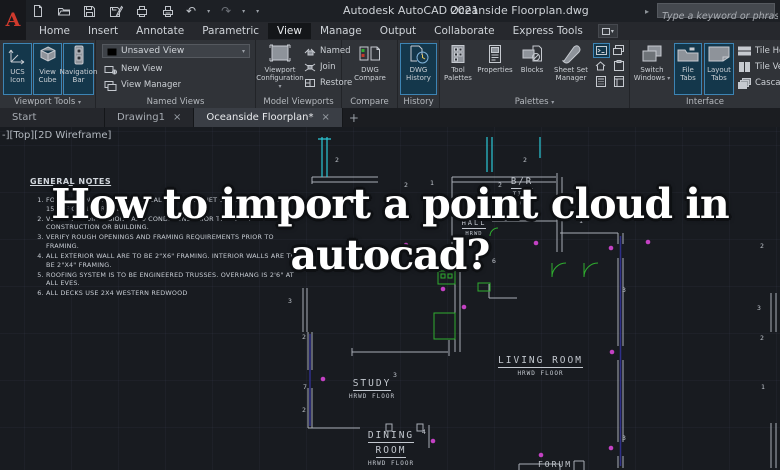  I want to click on navigation-bar-button: Navigation Bar, so click(78, 69).